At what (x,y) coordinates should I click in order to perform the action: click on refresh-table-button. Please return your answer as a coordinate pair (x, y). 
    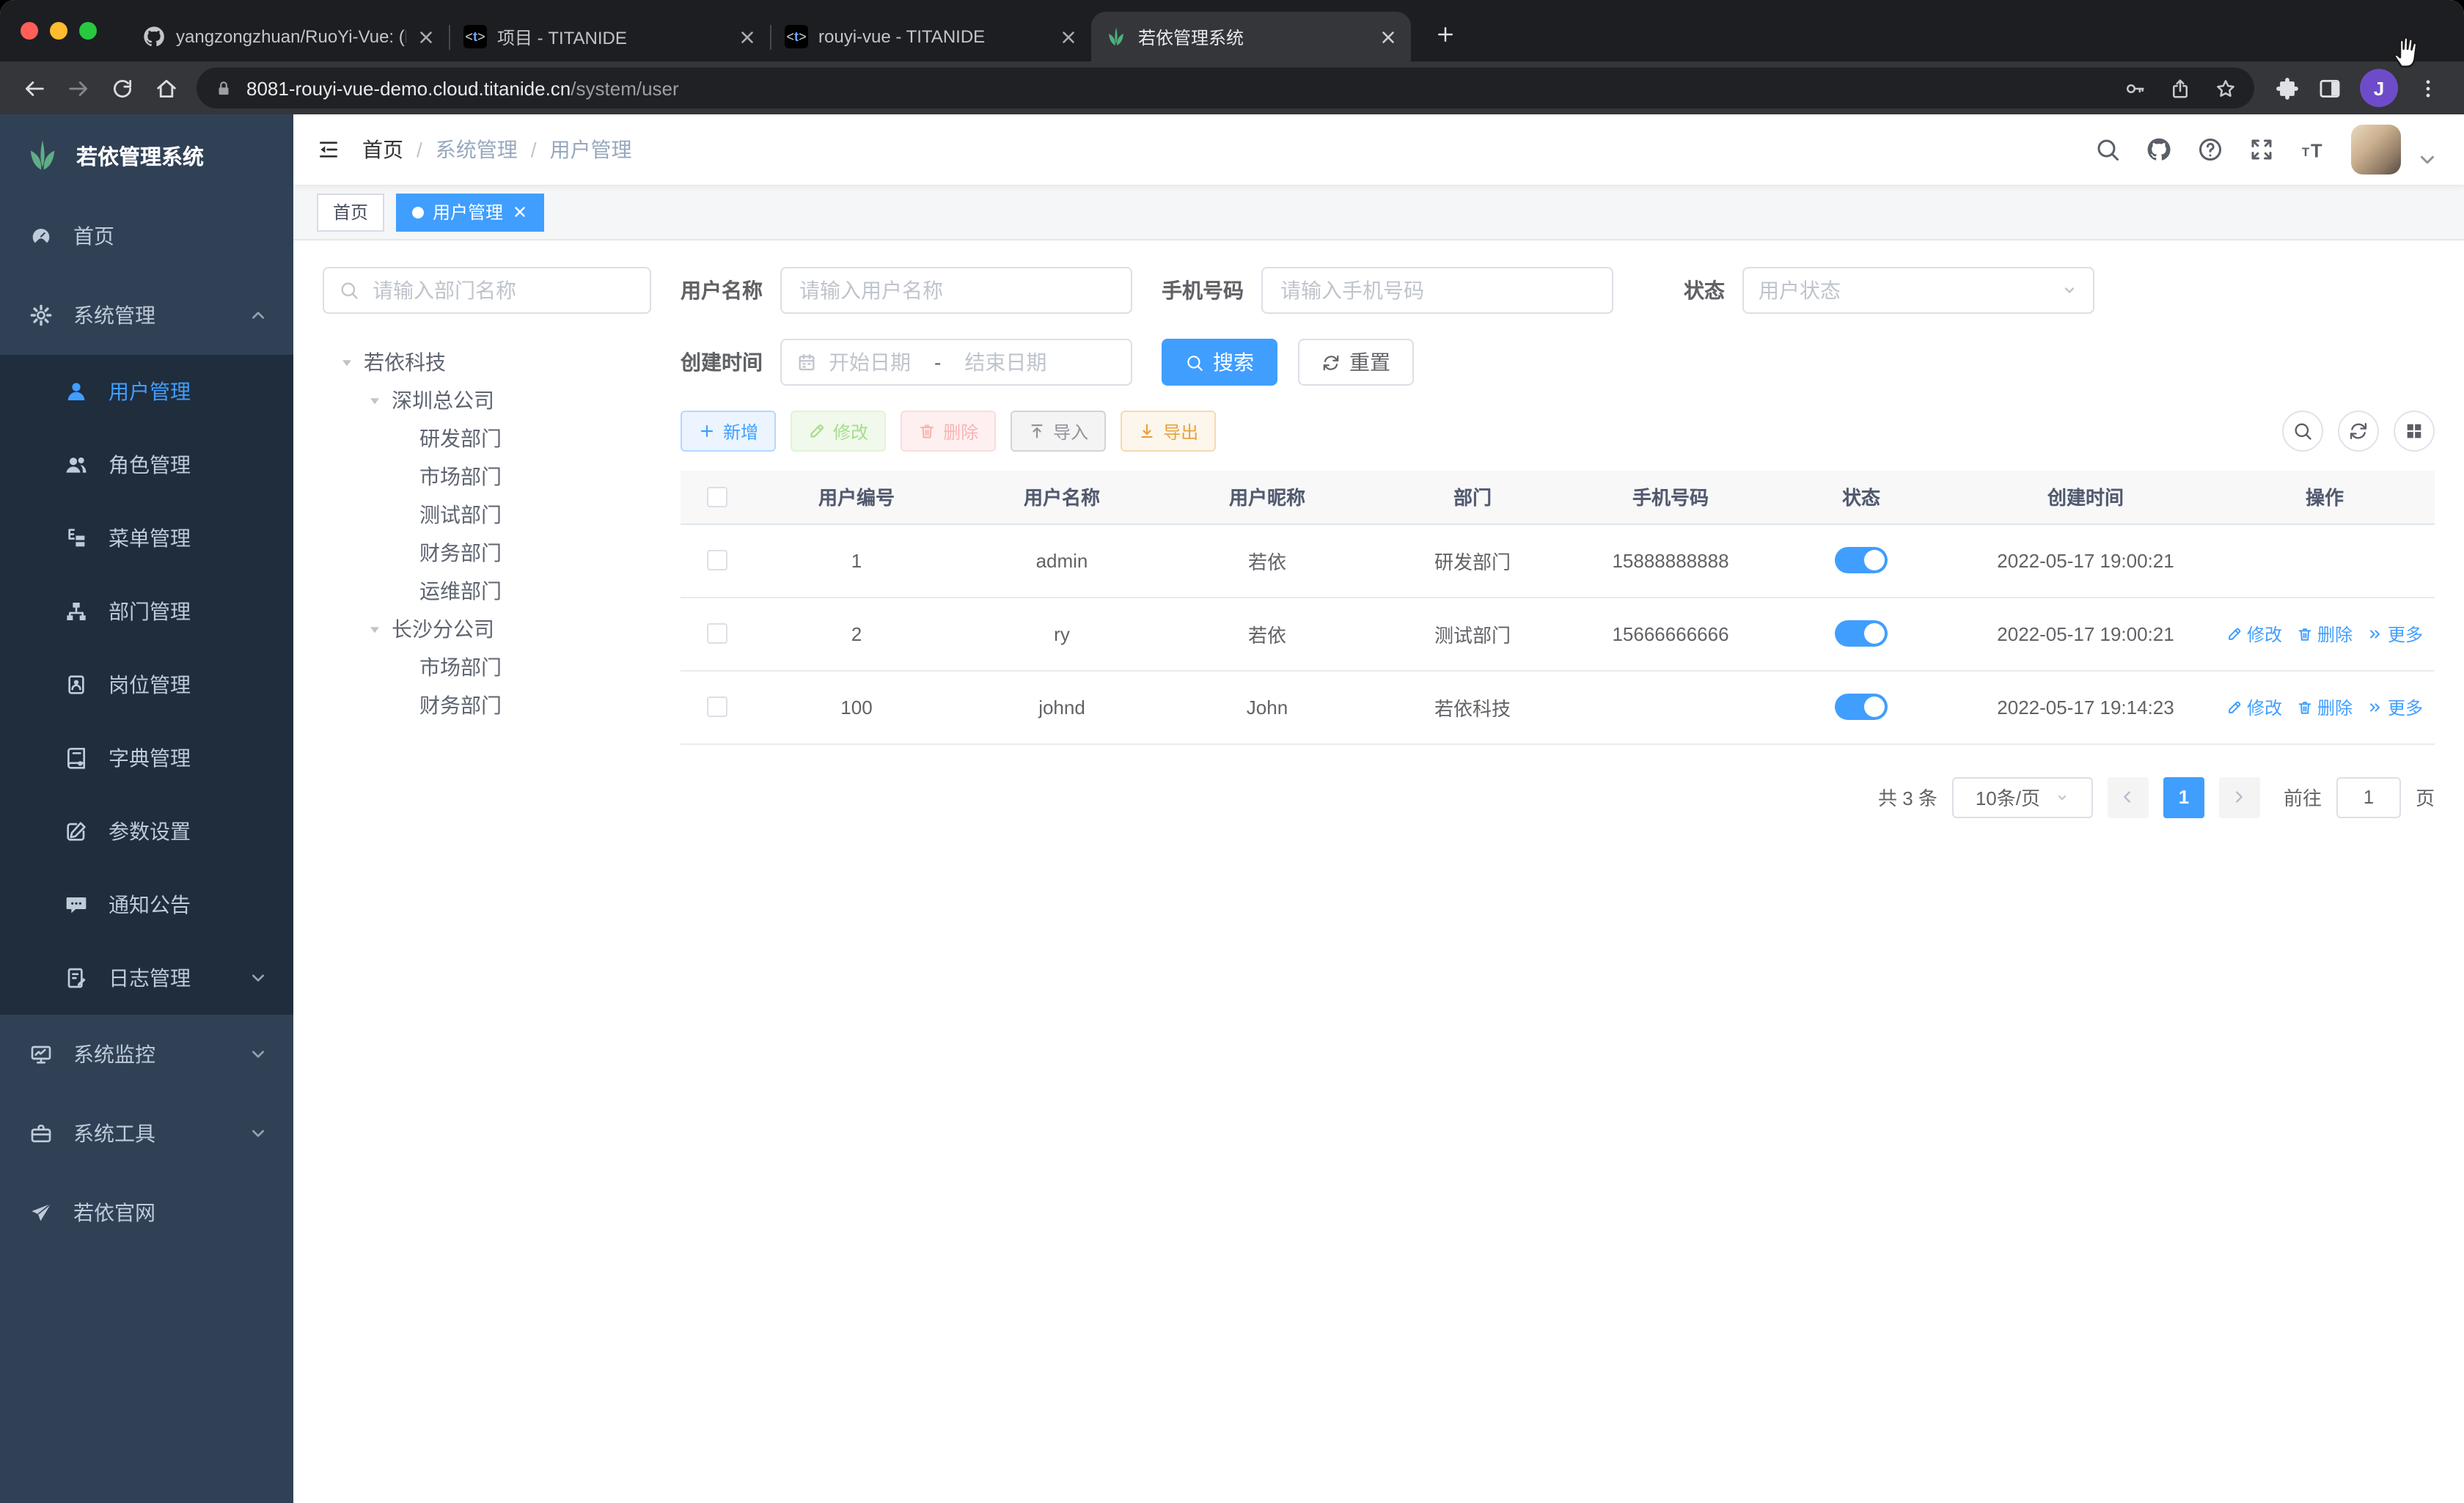
    Looking at the image, I should click on (2358, 431).